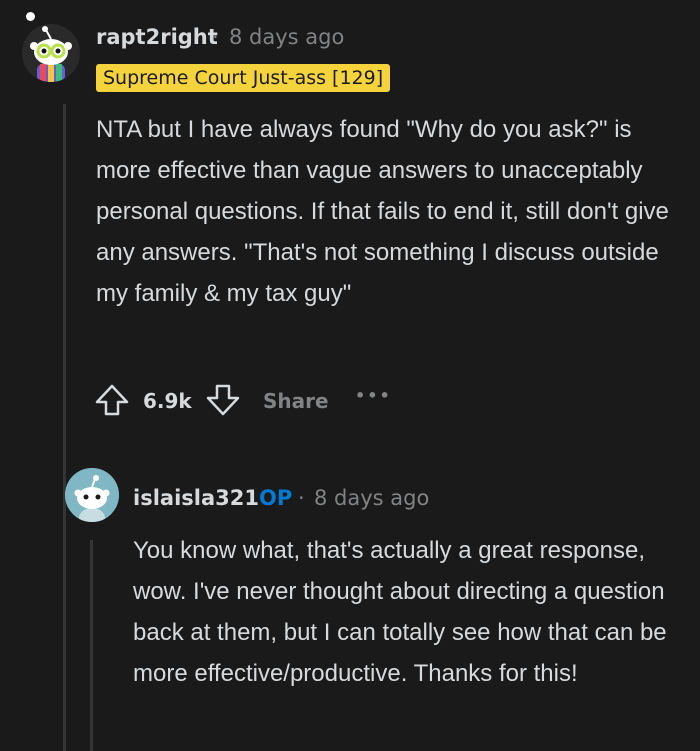 Image resolution: width=700 pixels, height=751 pixels. Describe the element at coordinates (91, 645) in the screenshot. I see `reply-thread-line` at that location.